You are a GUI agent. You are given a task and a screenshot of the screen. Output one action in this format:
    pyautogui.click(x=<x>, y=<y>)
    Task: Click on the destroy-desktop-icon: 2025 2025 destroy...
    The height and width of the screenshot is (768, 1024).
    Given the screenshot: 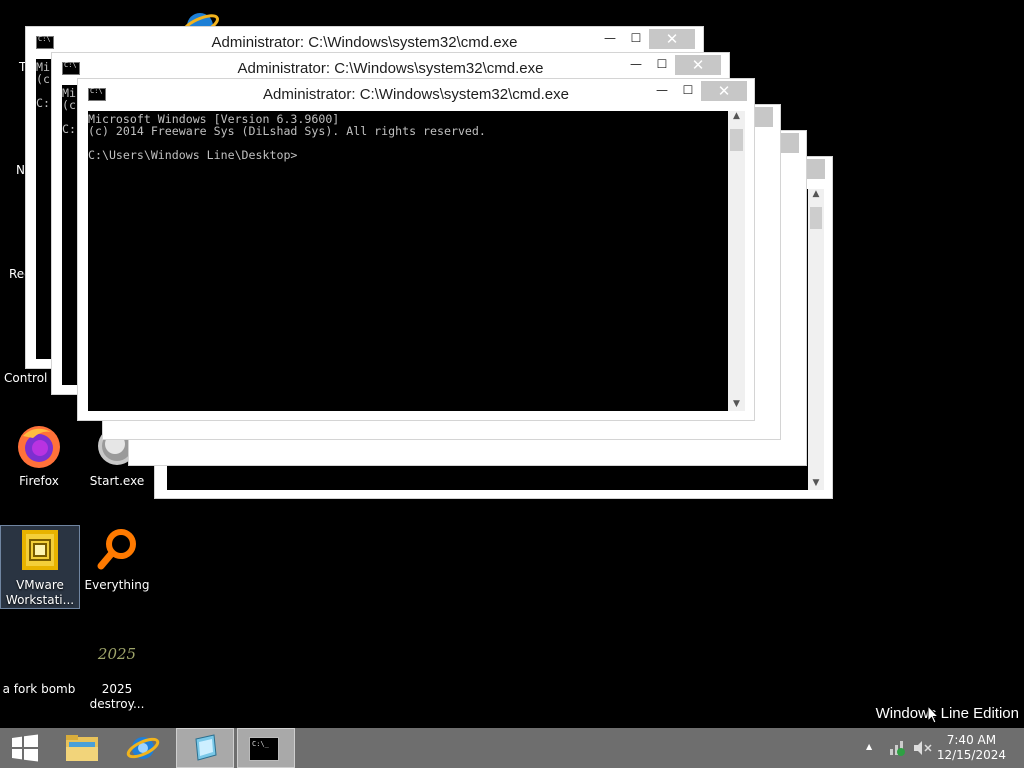 What is the action you would take?
    pyautogui.click(x=117, y=671)
    